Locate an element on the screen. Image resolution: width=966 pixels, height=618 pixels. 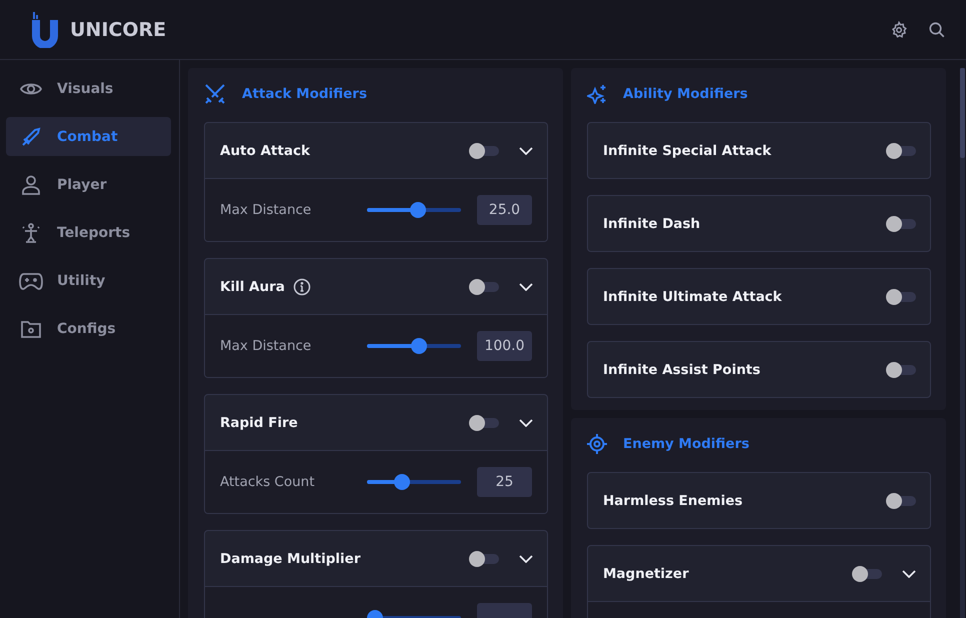
card-title: Infinite Special Attack is located at coordinates (687, 150).